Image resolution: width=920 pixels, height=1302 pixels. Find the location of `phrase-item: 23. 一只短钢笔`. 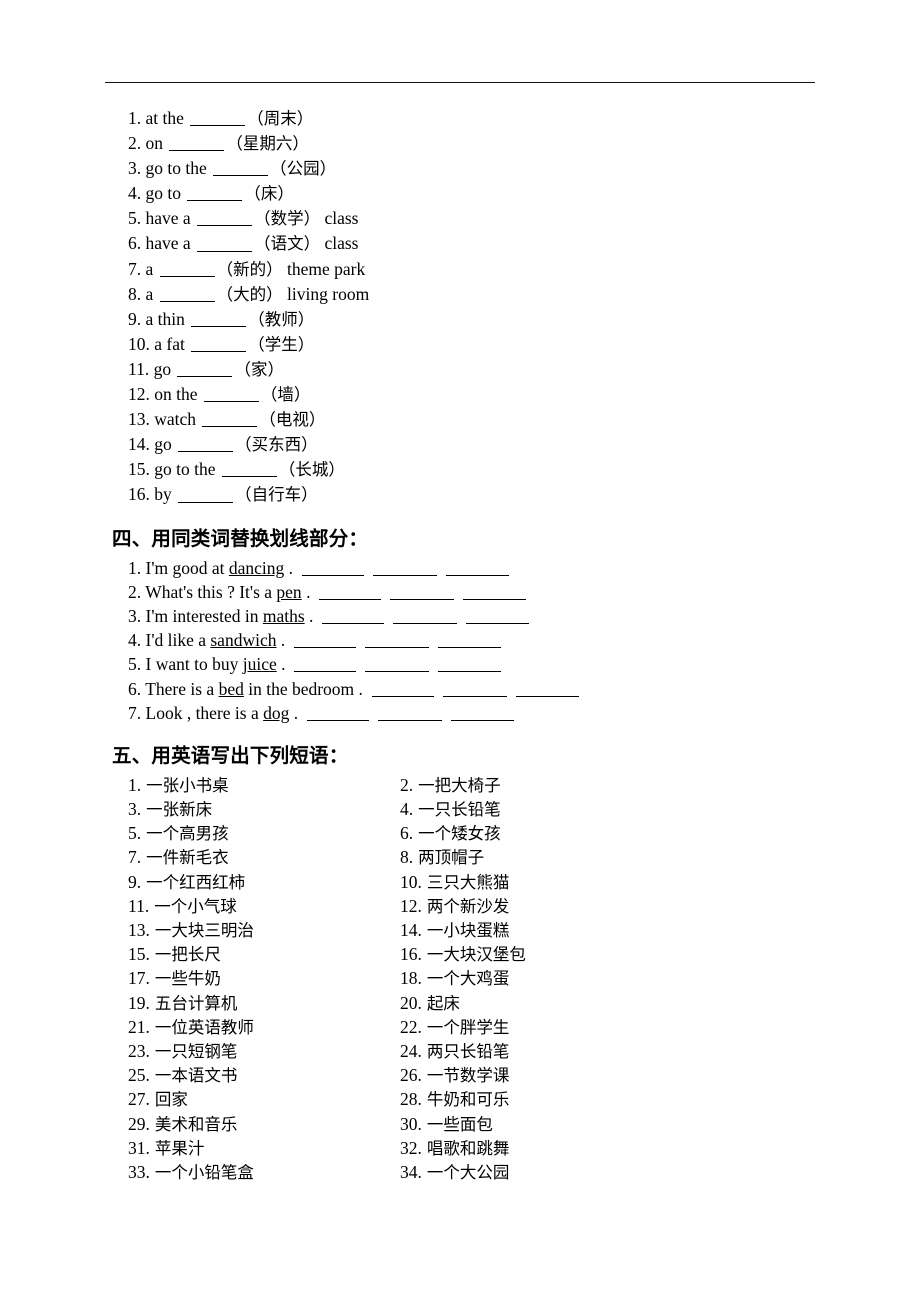

phrase-item: 23. 一只短钢笔 is located at coordinates (182, 1051).